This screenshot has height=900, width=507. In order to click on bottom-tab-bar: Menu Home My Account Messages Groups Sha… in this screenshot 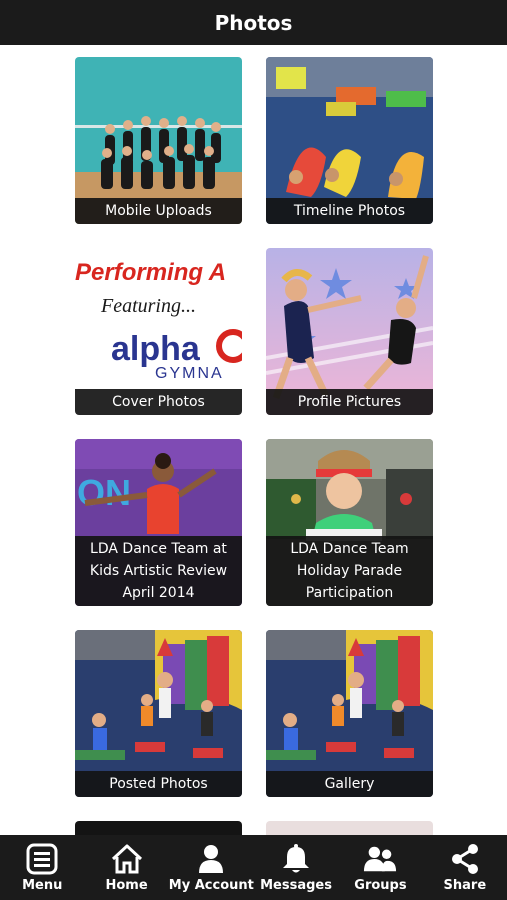, I will do `click(253, 867)`.